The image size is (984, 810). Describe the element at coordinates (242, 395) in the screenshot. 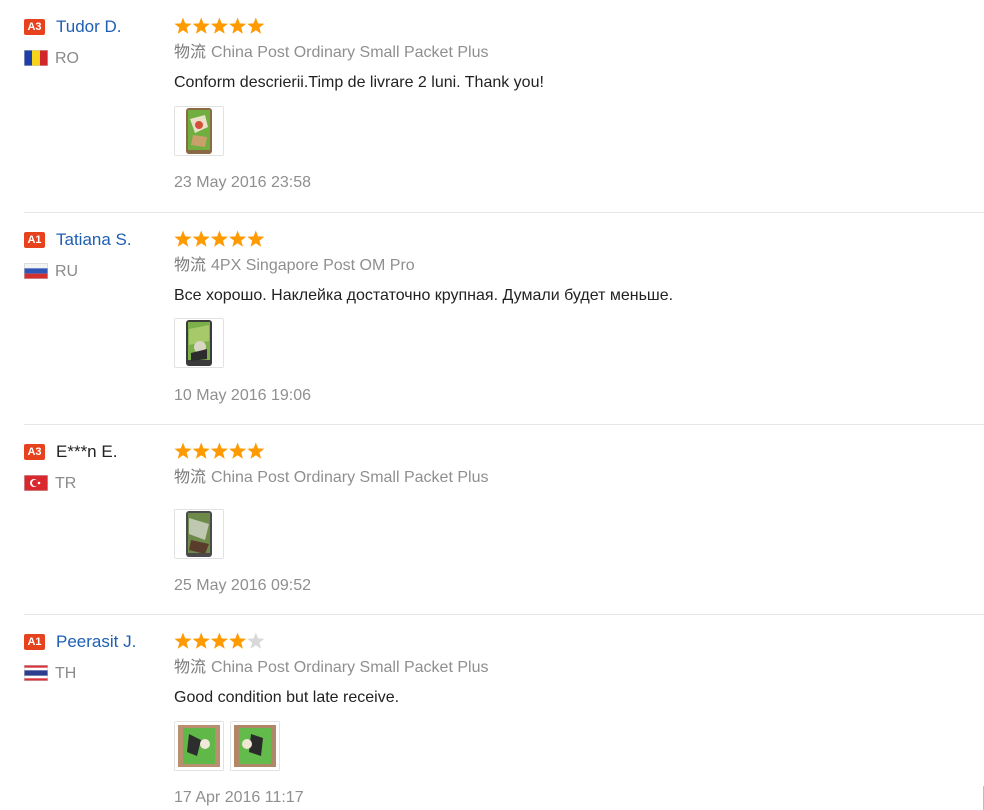

I see `review-date: 10 May 2016 19:06` at that location.